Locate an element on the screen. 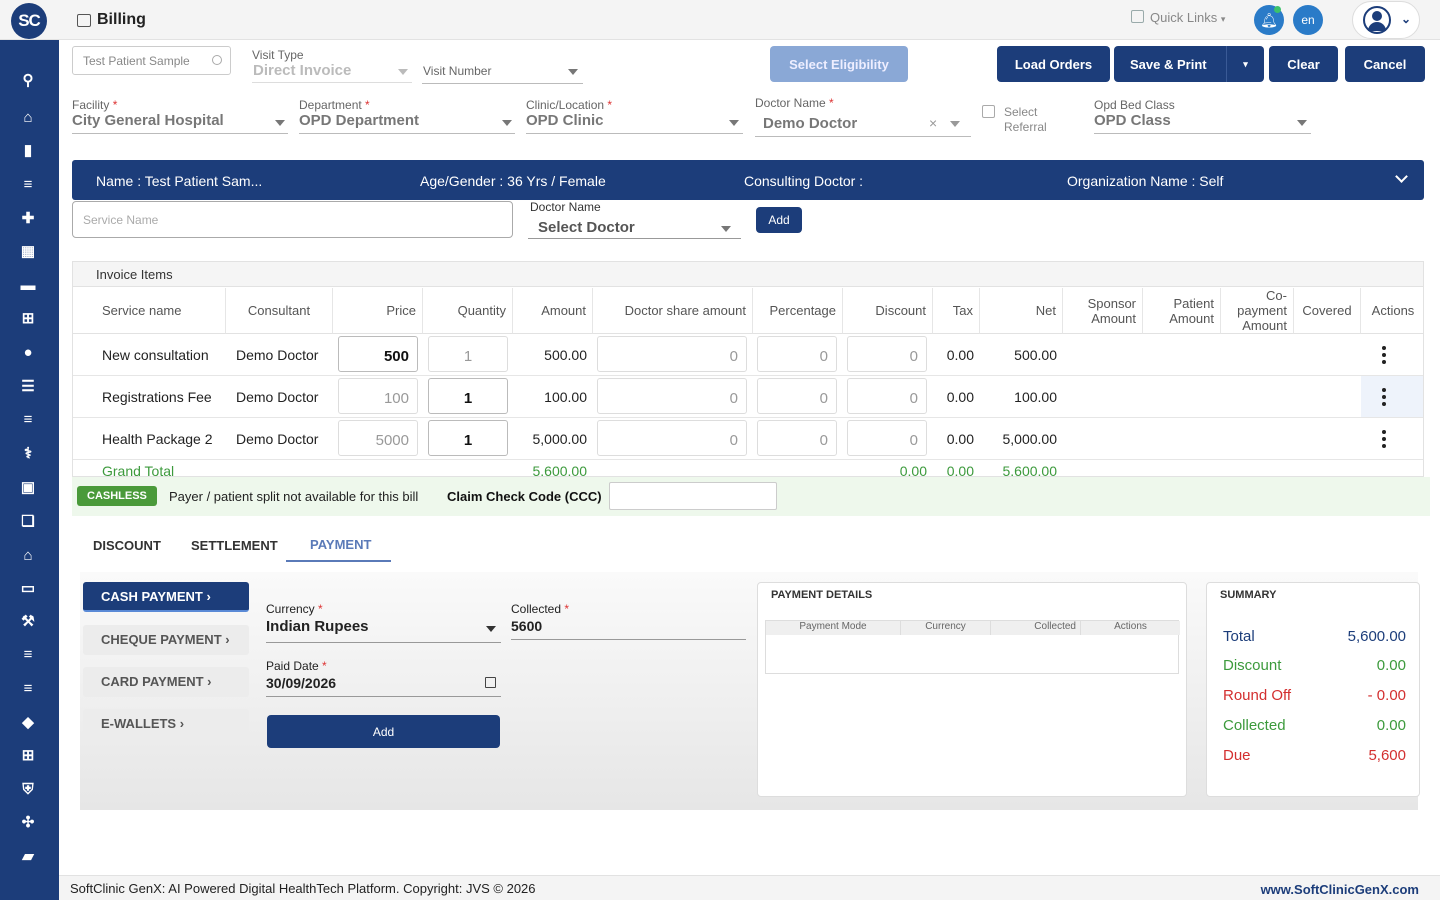 The height and width of the screenshot is (900, 1440). department-label: Department * is located at coordinates (334, 105).